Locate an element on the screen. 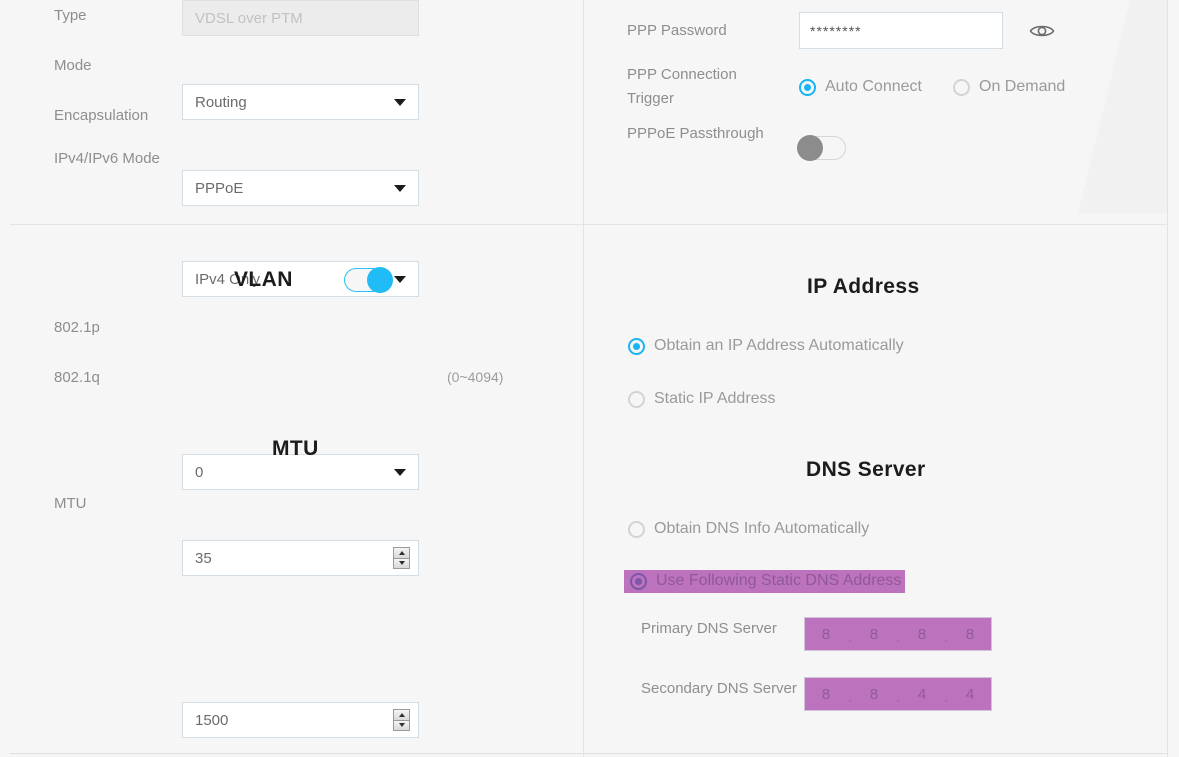 The image size is (1179, 757). secondary-dns-octet-1: 8 is located at coordinates (826, 694).